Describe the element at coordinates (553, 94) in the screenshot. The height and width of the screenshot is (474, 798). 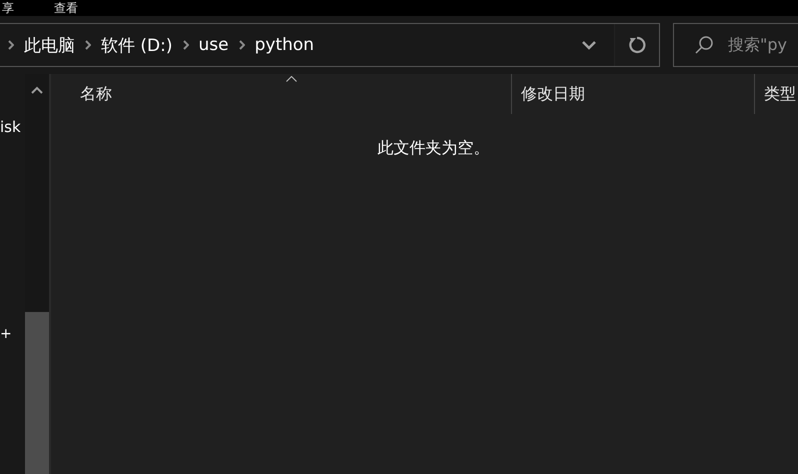
I see `column-header: 修改日期` at that location.